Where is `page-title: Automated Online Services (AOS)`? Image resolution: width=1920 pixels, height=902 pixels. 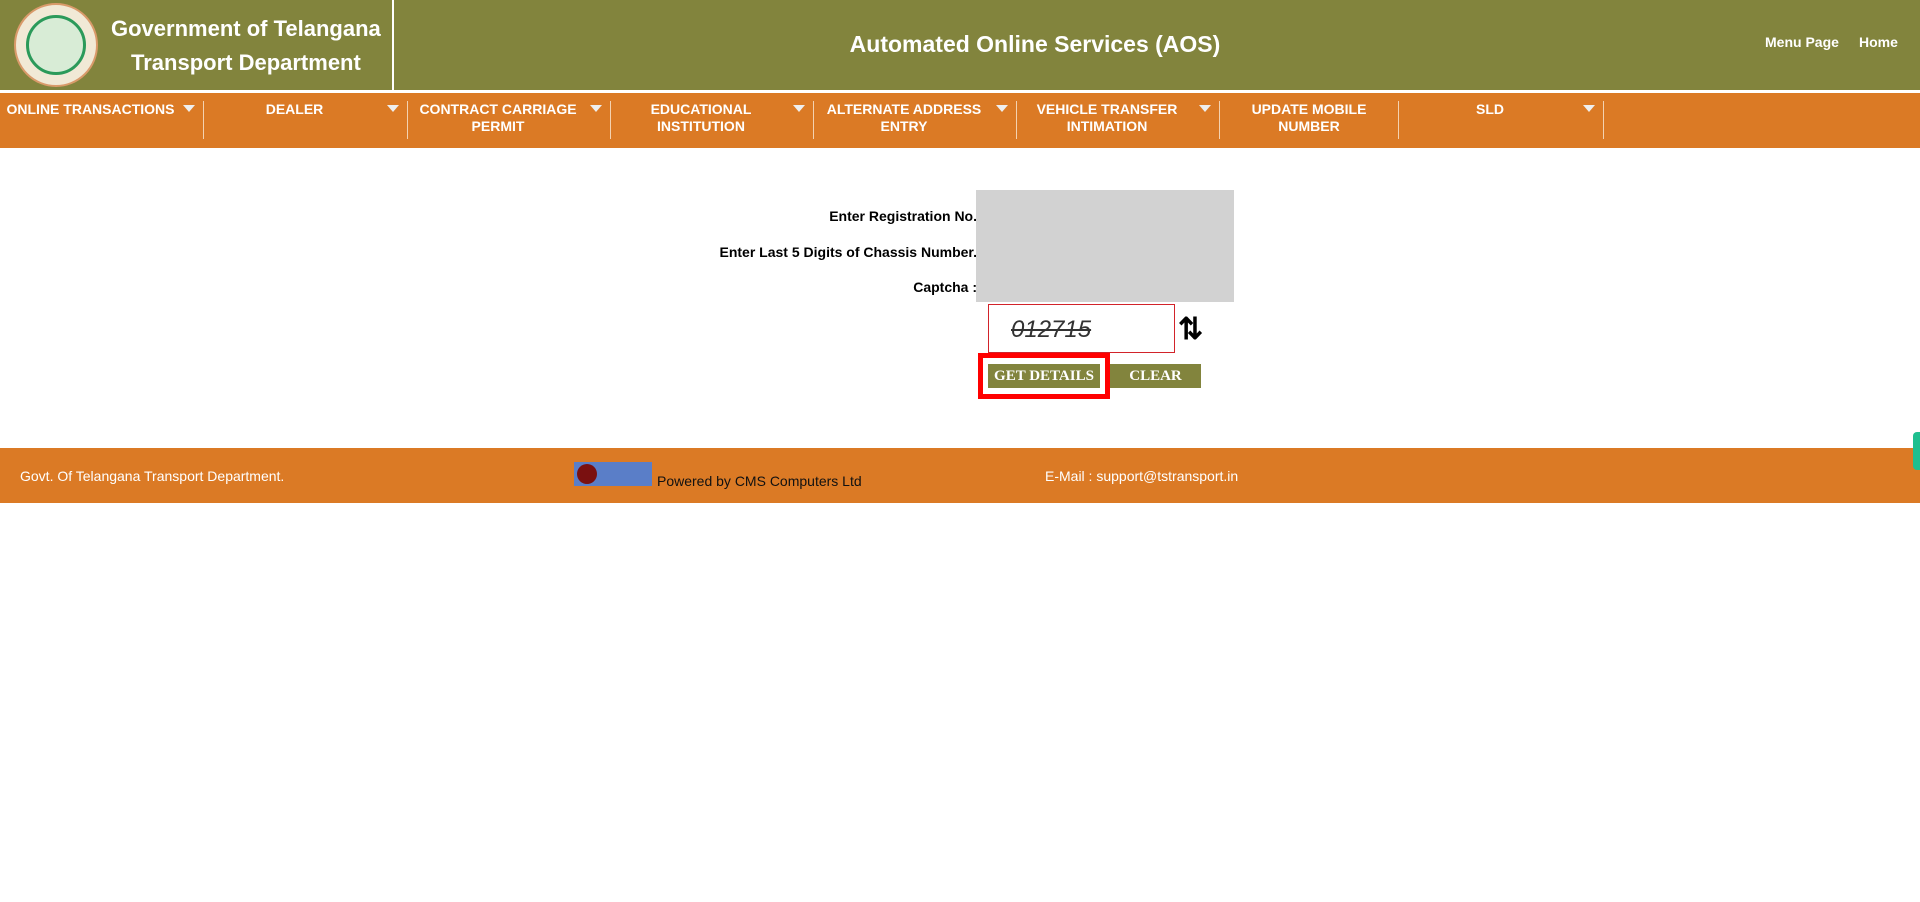 page-title: Automated Online Services (AOS) is located at coordinates (1035, 44).